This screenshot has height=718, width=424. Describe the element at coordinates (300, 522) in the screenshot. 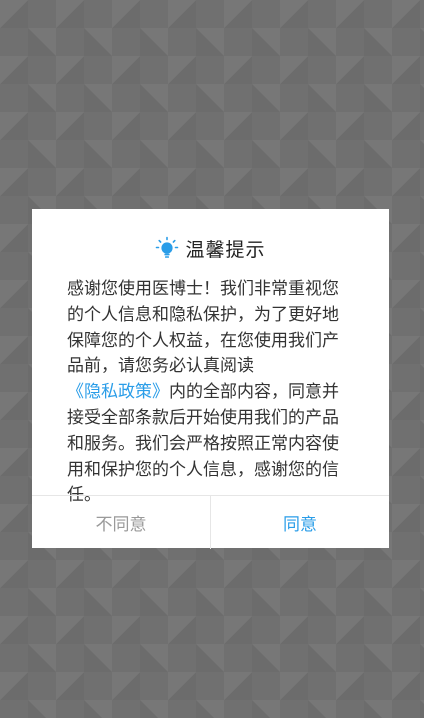

I see `agree-button: 同意` at that location.